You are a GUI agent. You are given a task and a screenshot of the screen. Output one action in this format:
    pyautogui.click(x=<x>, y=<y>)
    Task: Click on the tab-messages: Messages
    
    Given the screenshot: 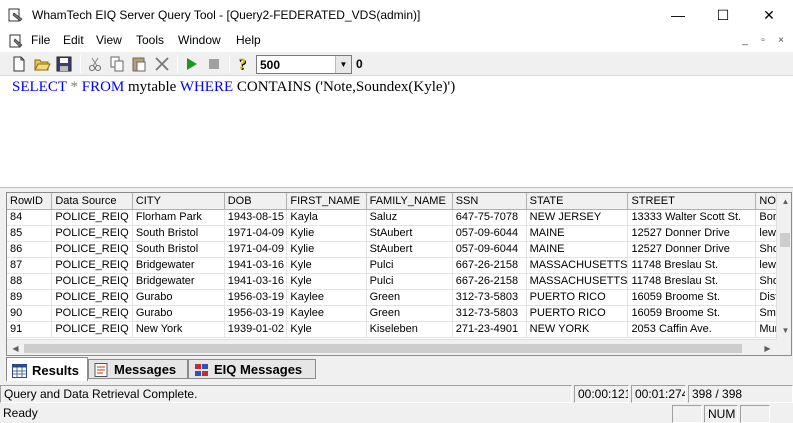 What is the action you would take?
    pyautogui.click(x=138, y=369)
    